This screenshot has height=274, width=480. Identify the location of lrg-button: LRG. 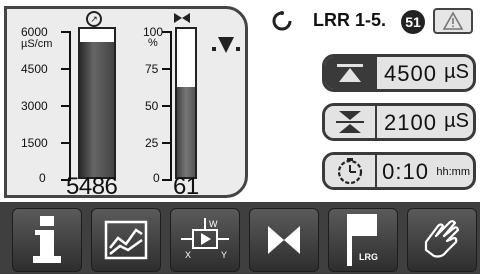
(363, 240).